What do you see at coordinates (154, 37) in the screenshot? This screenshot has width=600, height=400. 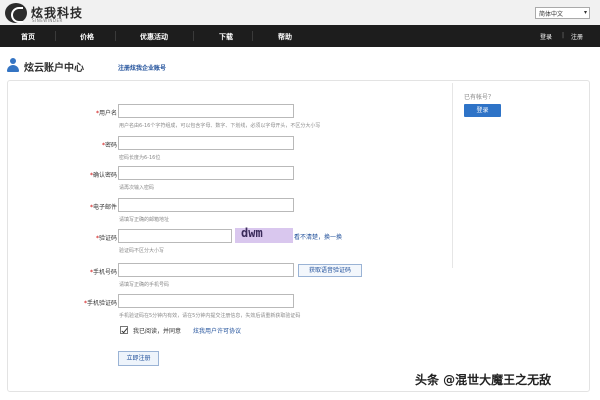 I see `nav-item-promotions: 优惠活动` at bounding box center [154, 37].